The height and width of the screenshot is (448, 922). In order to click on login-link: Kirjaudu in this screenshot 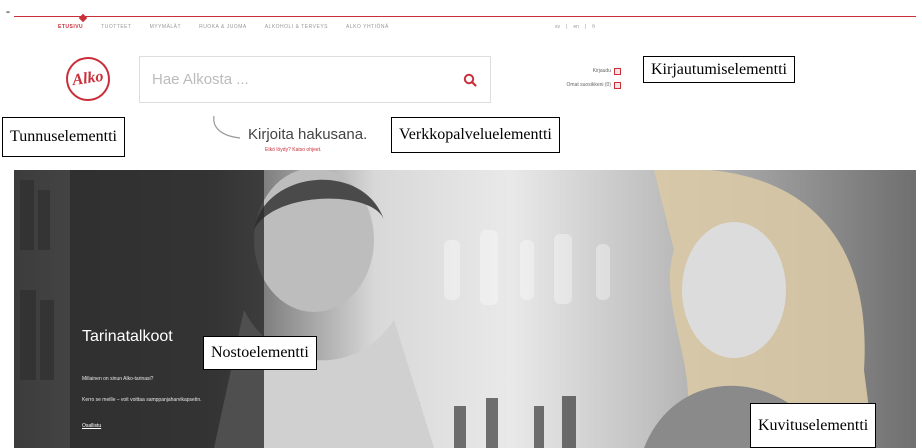, I will do `click(578, 71)`.